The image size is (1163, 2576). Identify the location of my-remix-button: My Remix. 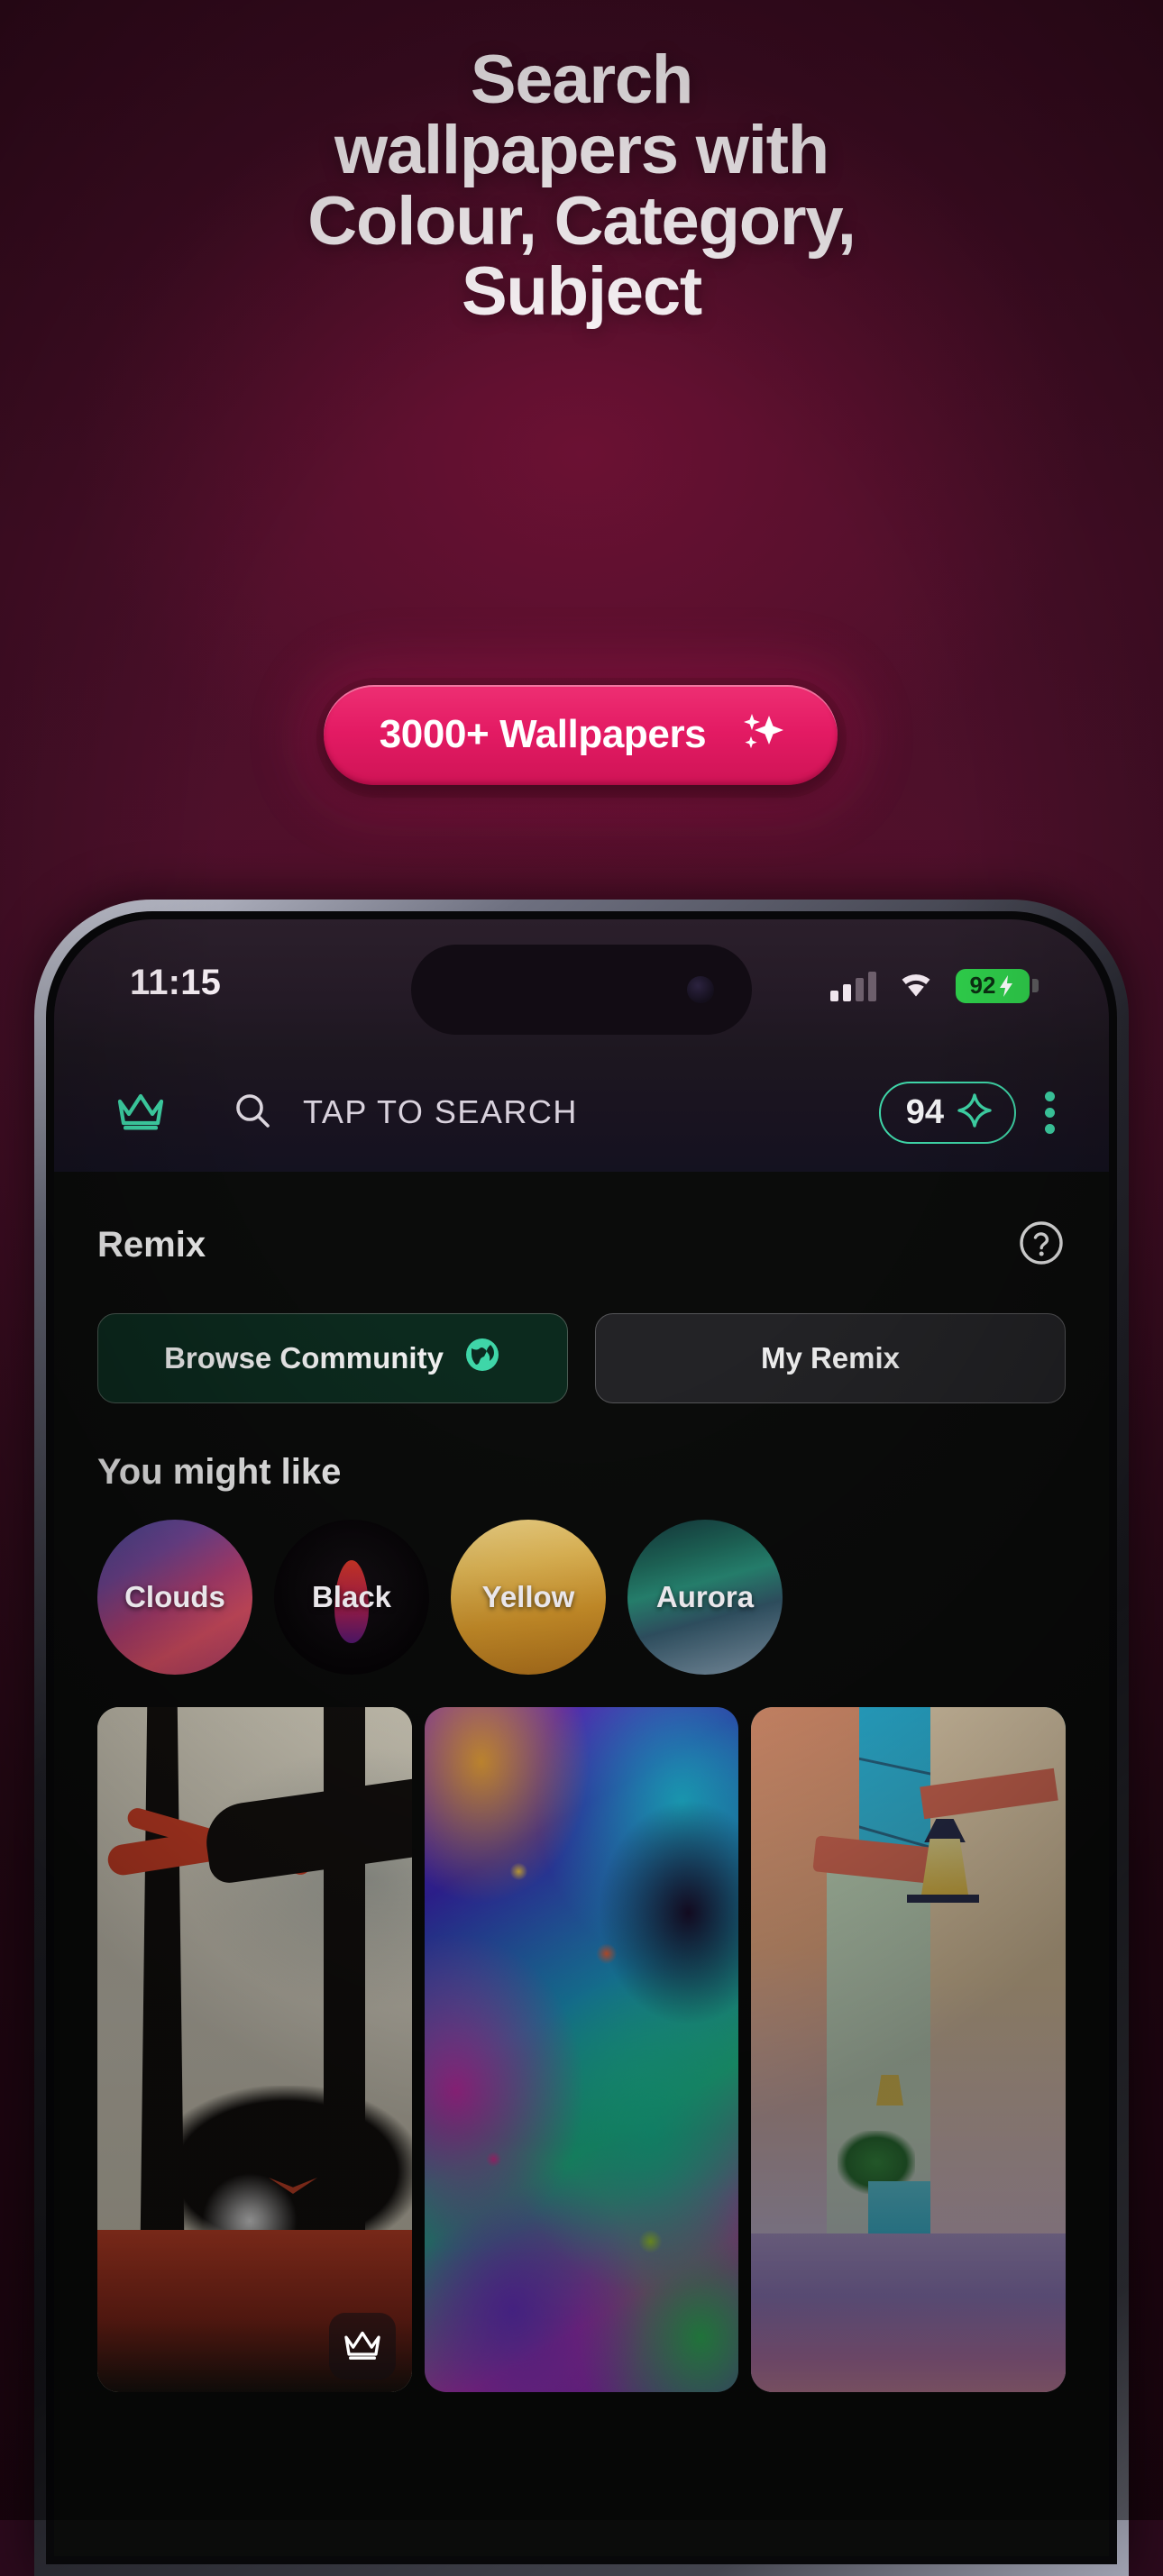
(830, 1358).